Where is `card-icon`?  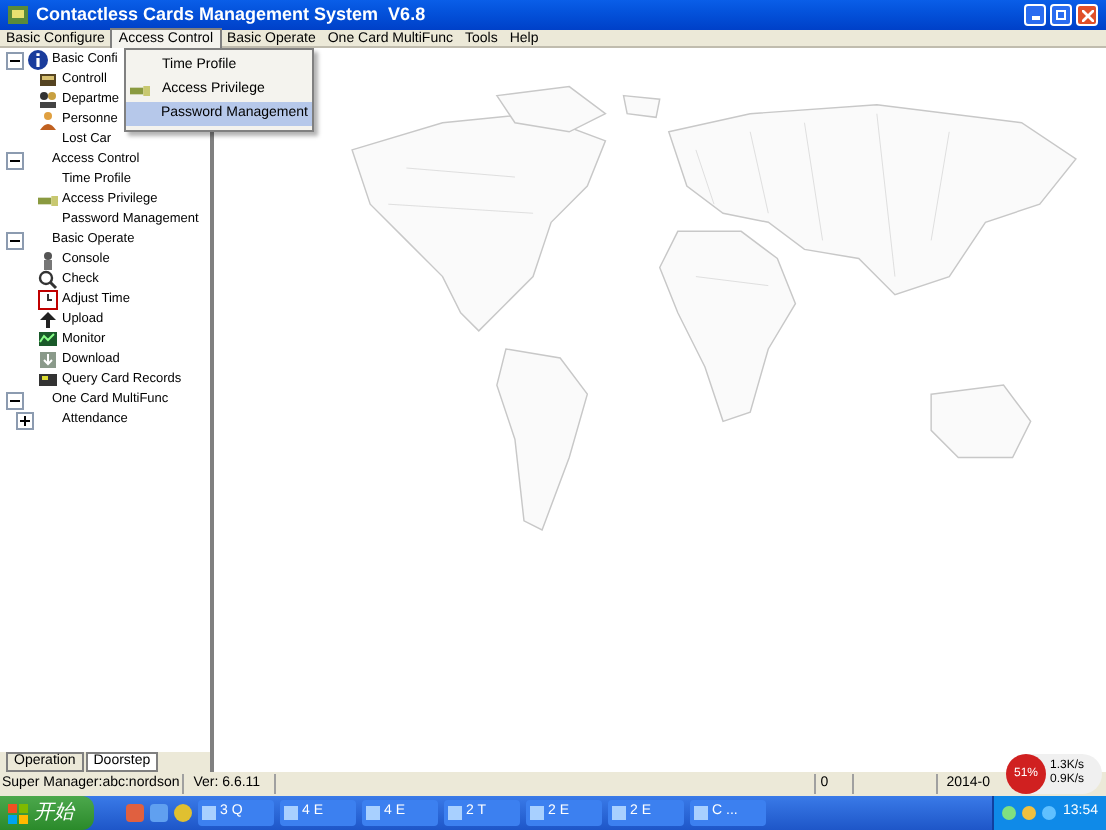 card-icon is located at coordinates (48, 380).